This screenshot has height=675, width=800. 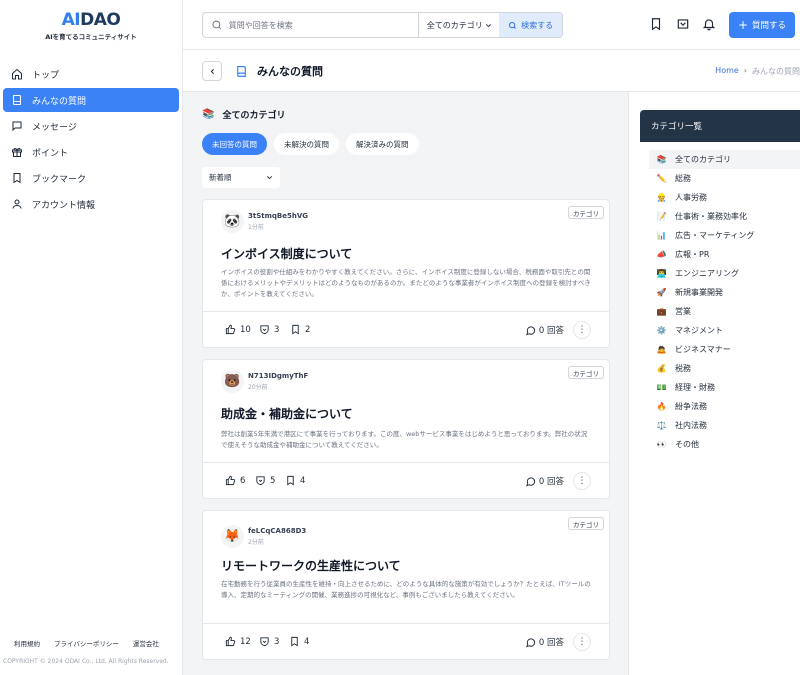 I want to click on tab-resolved: 解決済みの質問, so click(x=382, y=144).